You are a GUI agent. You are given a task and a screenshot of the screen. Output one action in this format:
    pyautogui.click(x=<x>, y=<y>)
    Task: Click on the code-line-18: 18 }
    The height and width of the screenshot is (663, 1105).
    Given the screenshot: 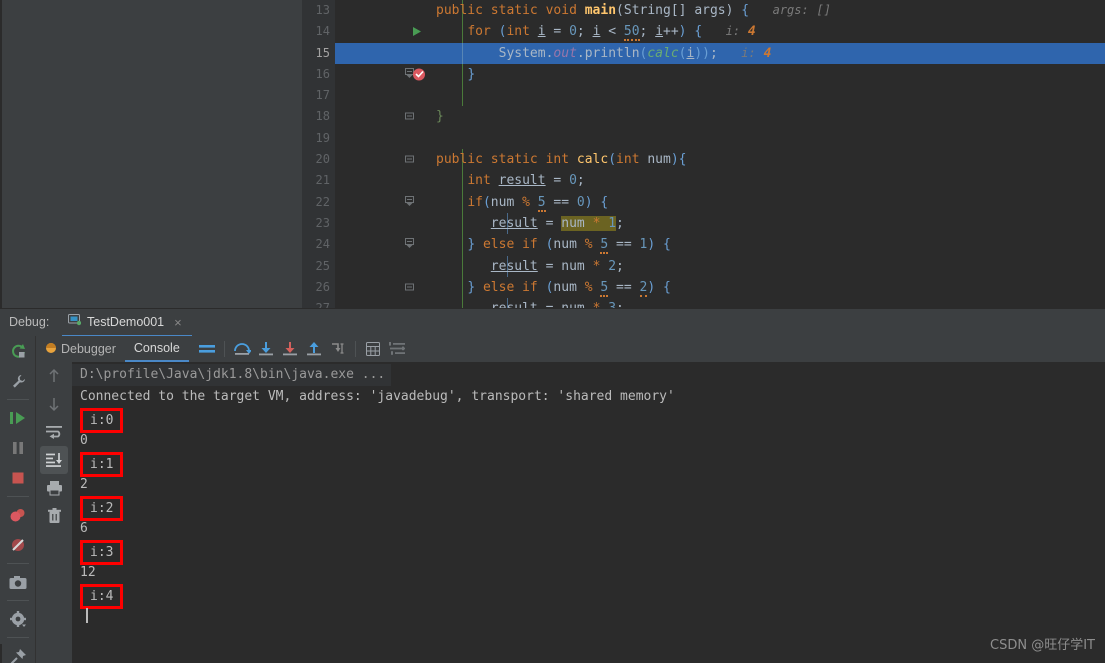 What is the action you would take?
    pyautogui.click(x=703, y=134)
    